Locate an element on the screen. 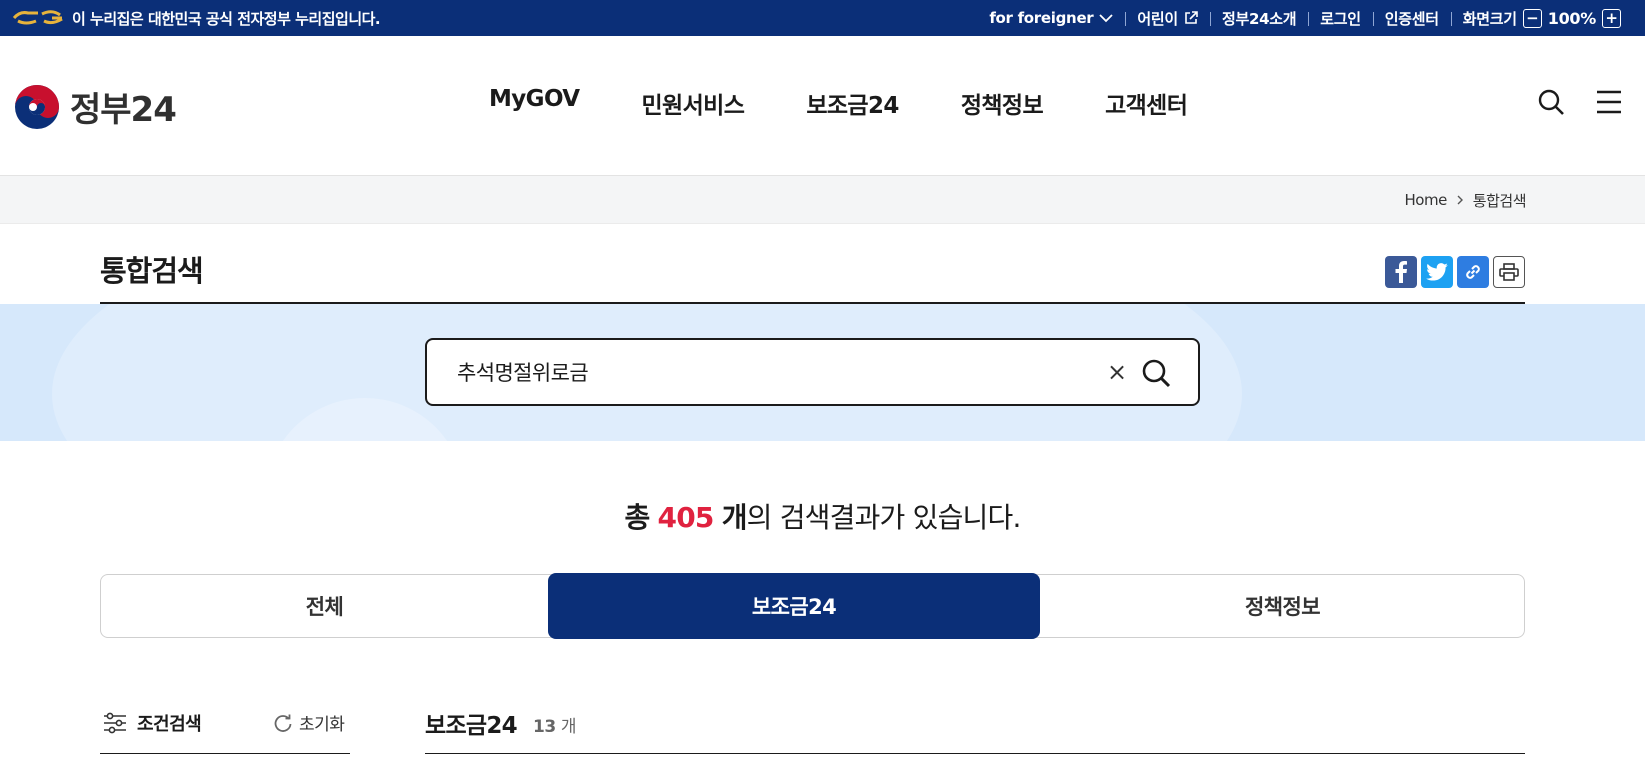 The height and width of the screenshot is (762, 1645). search-submit-button is located at coordinates (1156, 373).